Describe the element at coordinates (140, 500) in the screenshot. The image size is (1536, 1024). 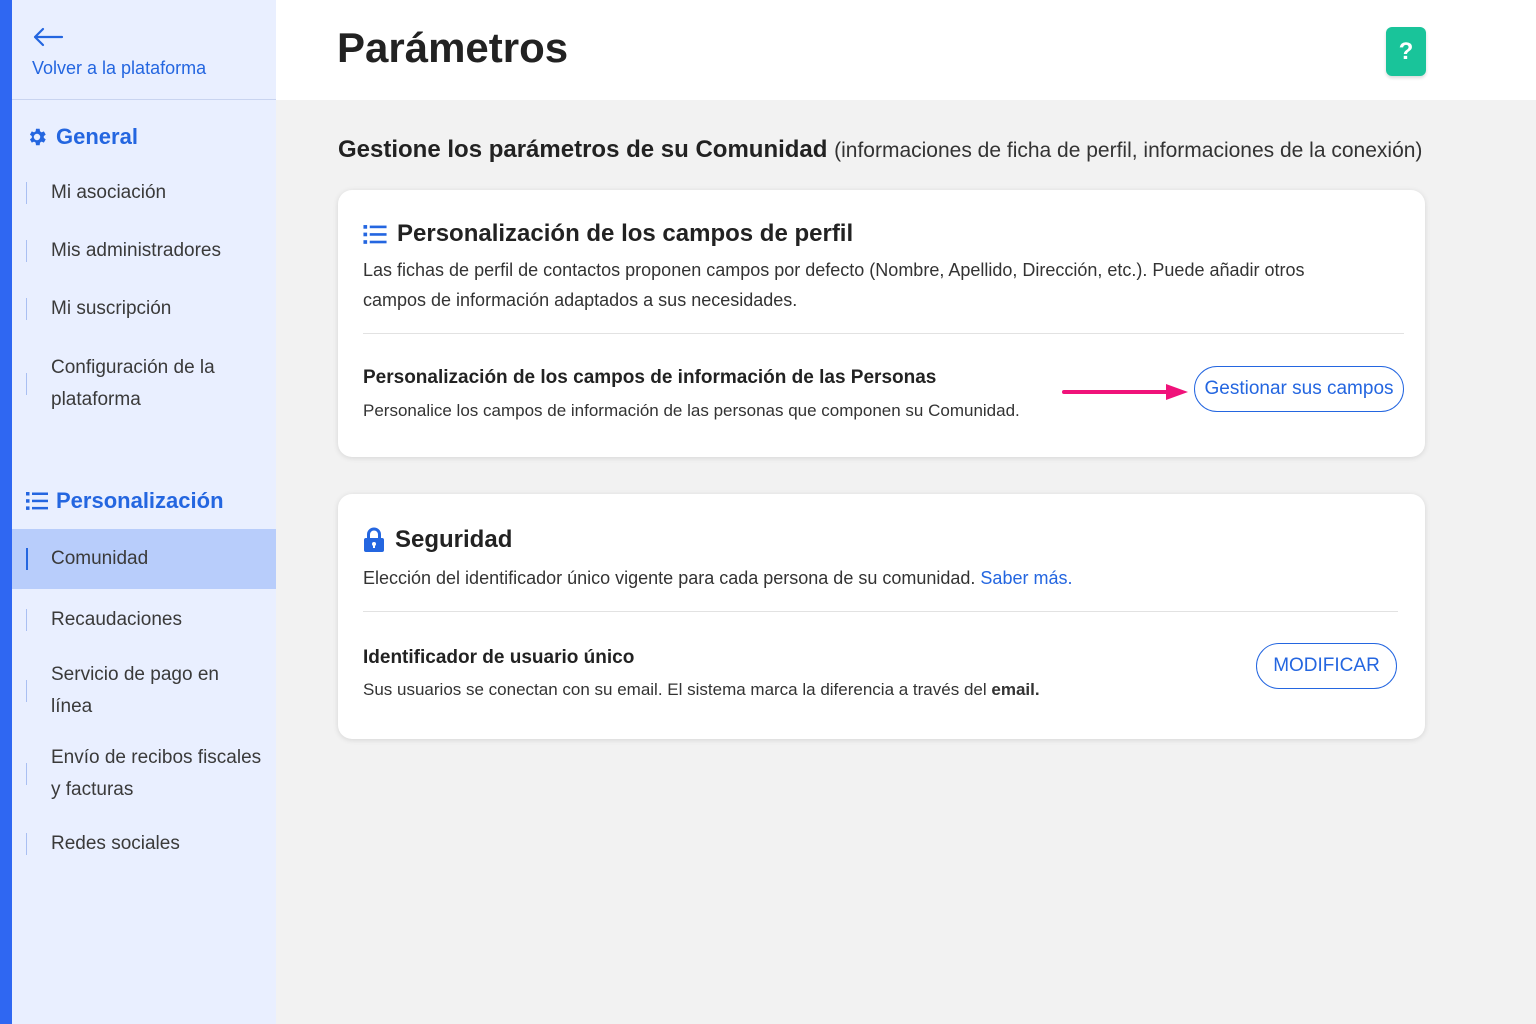
I see `sidebar-section-title: Personalización` at that location.